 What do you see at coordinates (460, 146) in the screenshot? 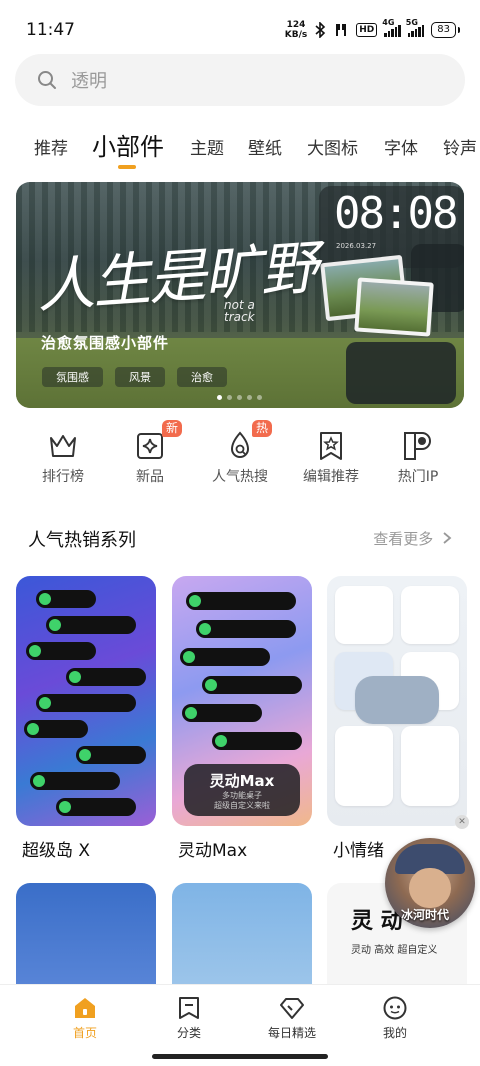
I see `tab-ringtones: 铃声` at bounding box center [460, 146].